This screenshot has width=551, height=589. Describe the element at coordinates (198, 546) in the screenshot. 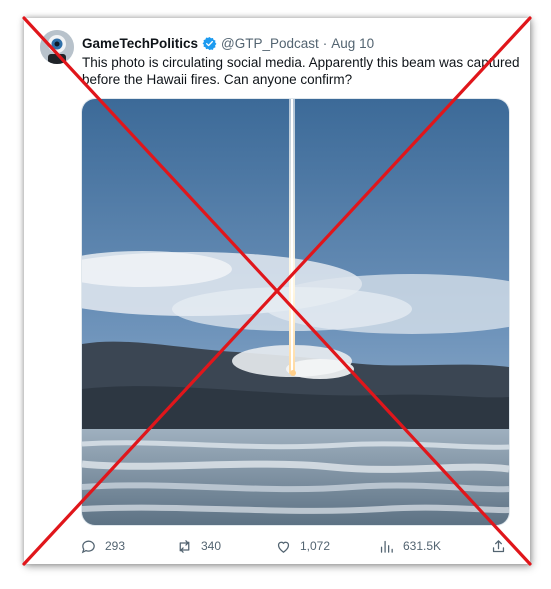

I see `retweet-button: 340` at that location.